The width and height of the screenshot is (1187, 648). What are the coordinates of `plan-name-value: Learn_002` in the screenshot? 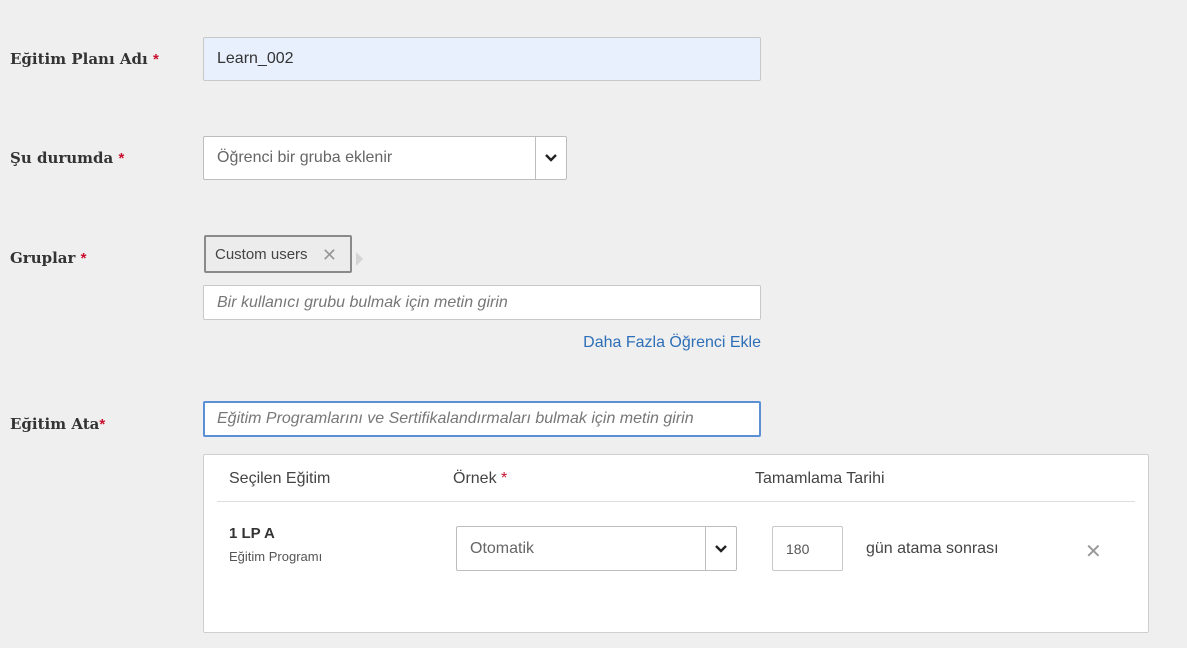 It's located at (255, 58).